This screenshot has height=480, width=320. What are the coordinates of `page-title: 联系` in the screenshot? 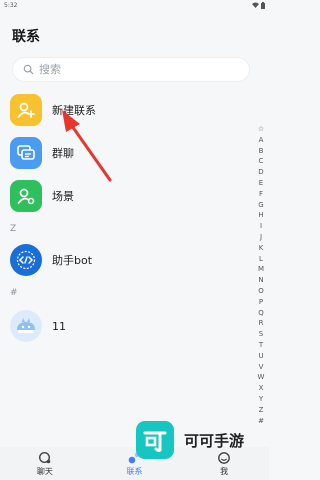 It's located at (26, 37).